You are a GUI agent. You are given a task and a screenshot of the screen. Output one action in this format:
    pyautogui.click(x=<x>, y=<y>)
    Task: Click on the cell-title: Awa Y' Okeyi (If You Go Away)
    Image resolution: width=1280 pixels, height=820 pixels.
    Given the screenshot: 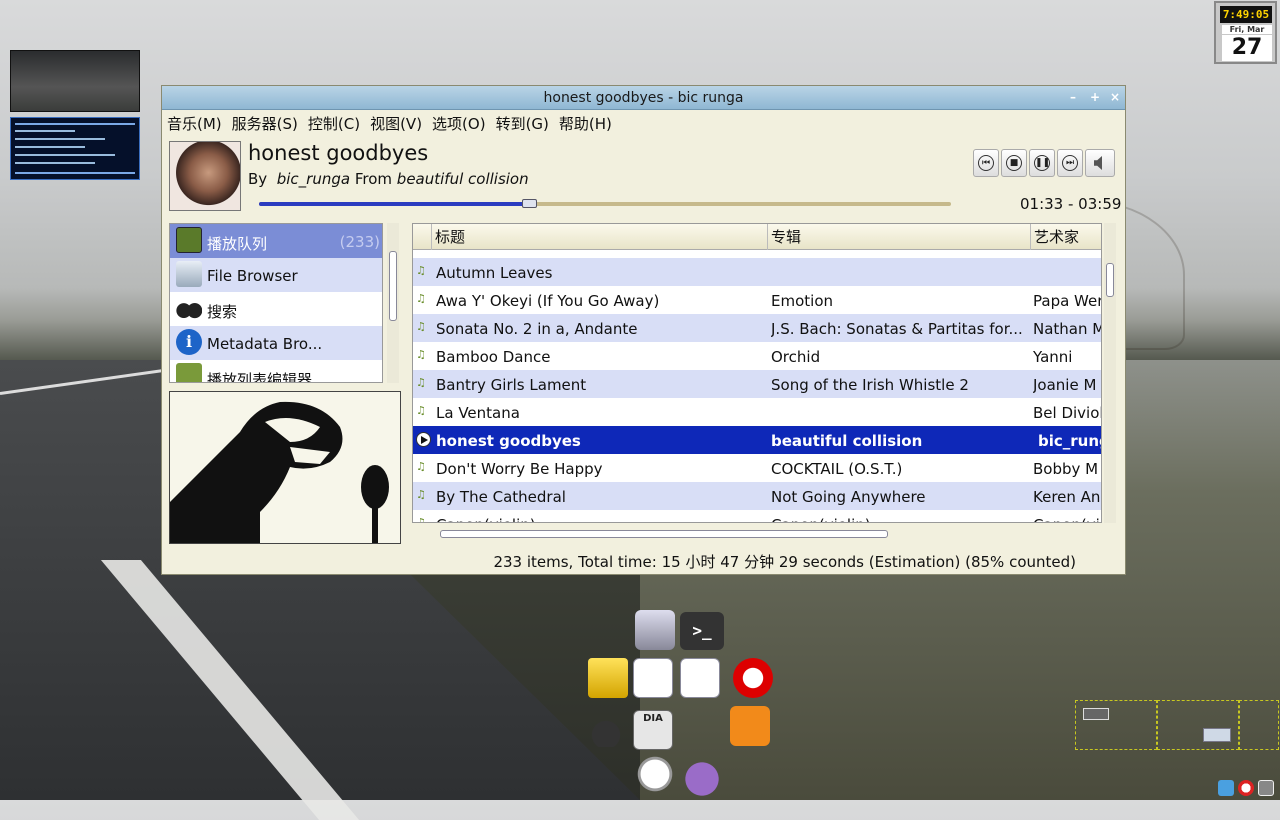 What is the action you would take?
    pyautogui.click(x=548, y=301)
    